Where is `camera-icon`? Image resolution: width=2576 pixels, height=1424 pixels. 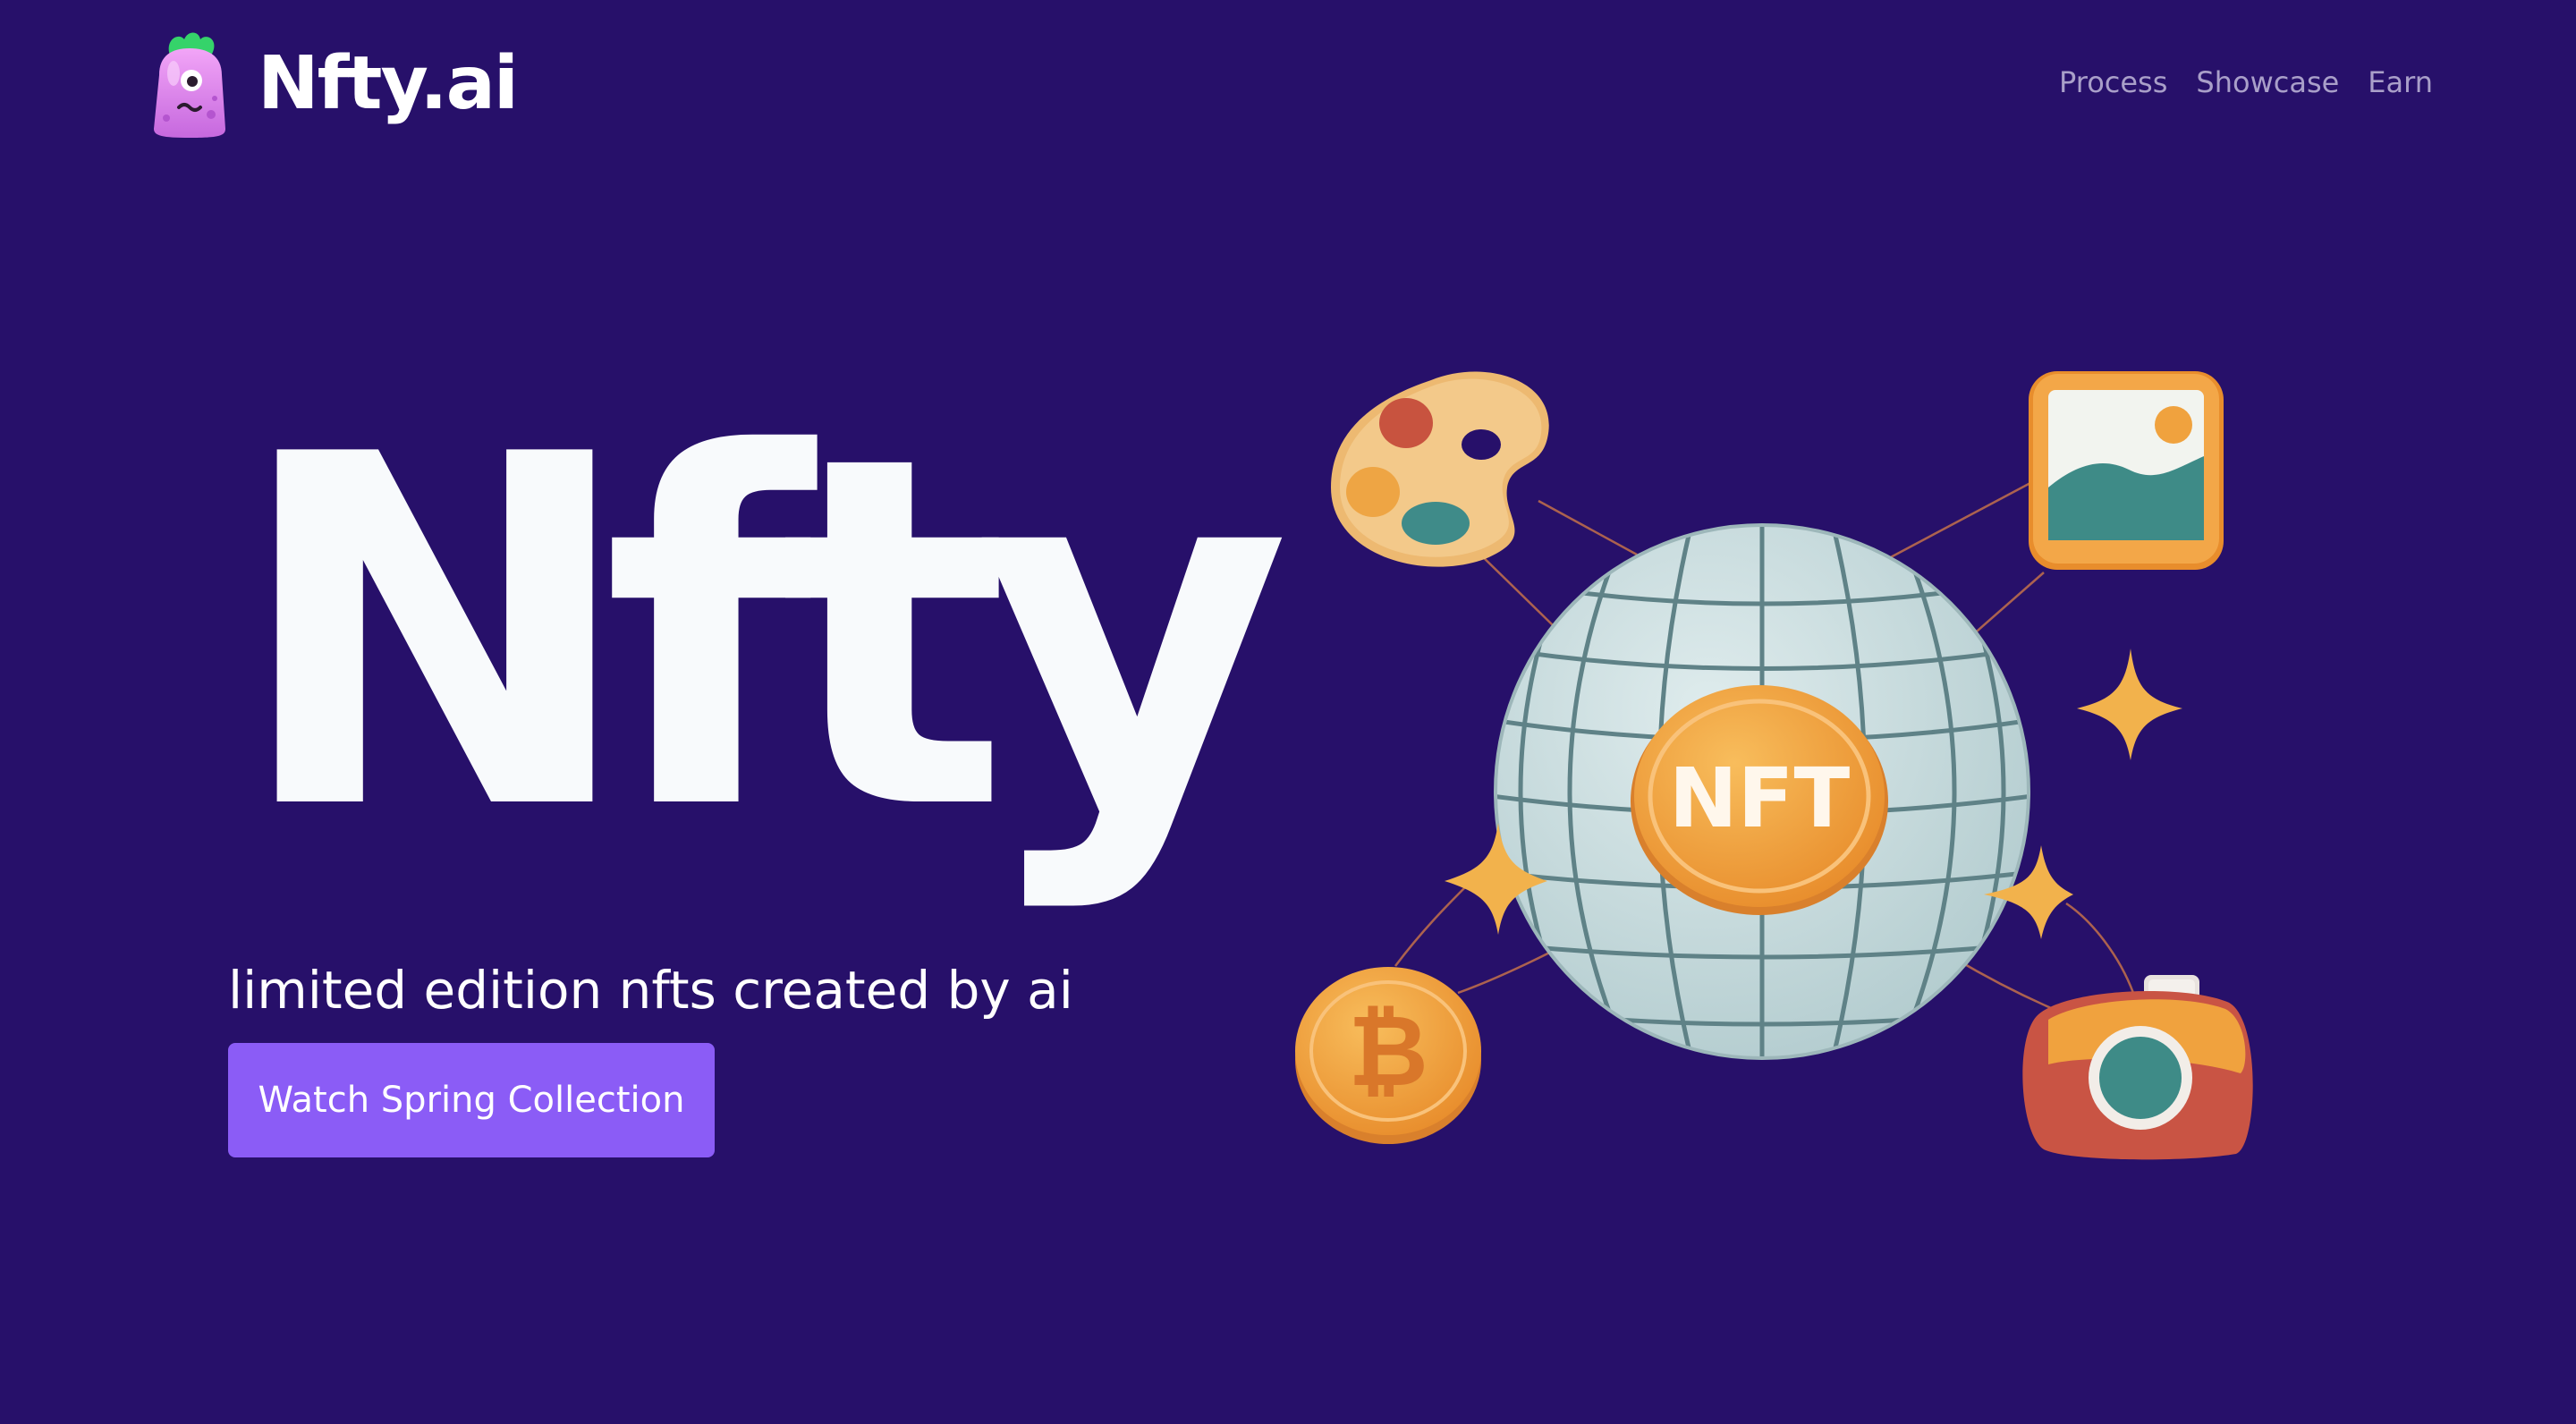
camera-icon is located at coordinates (2137, 1067).